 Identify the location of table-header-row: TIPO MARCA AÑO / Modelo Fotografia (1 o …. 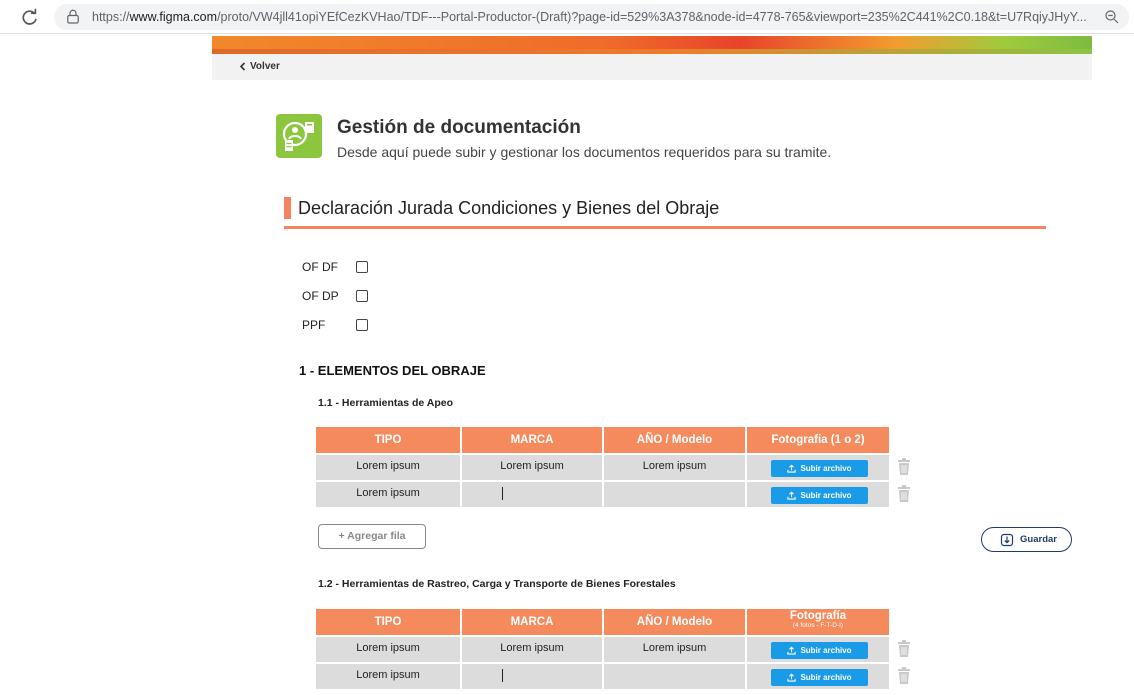
(613, 440).